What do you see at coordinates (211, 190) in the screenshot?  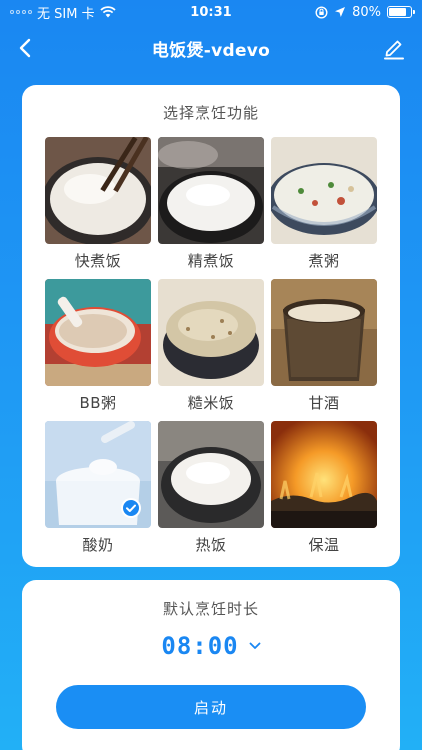 I see `fine-rice-image` at bounding box center [211, 190].